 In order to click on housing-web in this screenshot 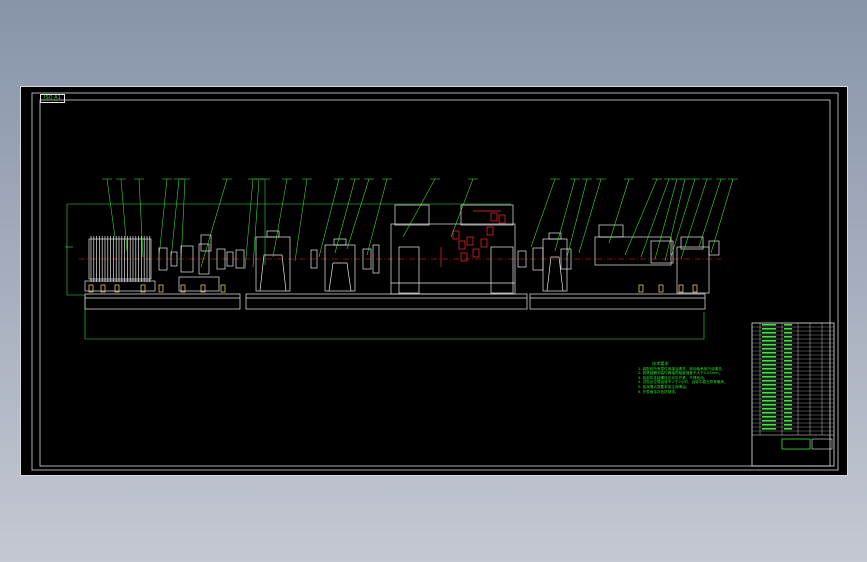, I will do `click(273, 273)`.